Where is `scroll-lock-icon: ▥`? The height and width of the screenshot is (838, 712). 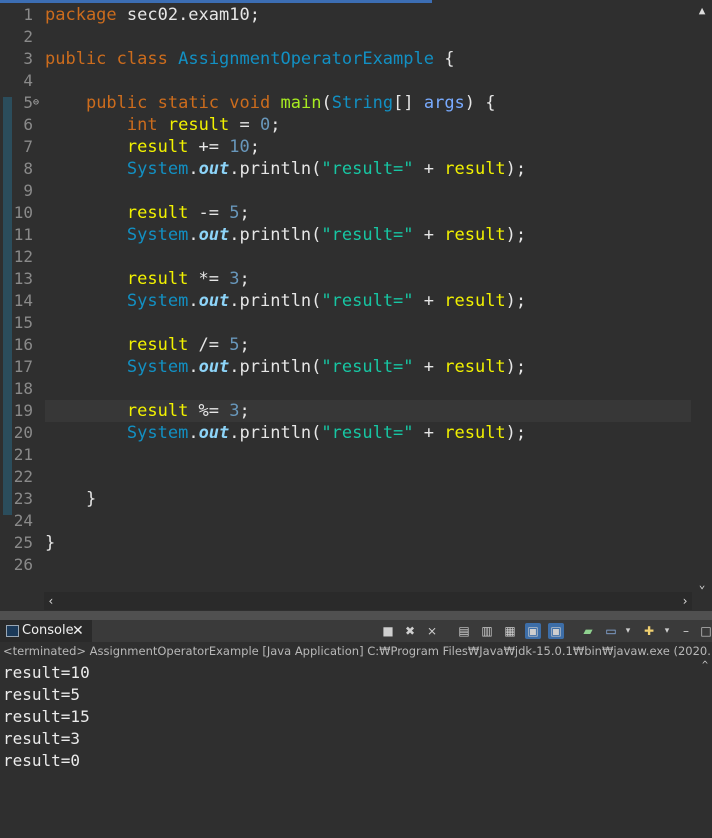 scroll-lock-icon: ▥ is located at coordinates (487, 631).